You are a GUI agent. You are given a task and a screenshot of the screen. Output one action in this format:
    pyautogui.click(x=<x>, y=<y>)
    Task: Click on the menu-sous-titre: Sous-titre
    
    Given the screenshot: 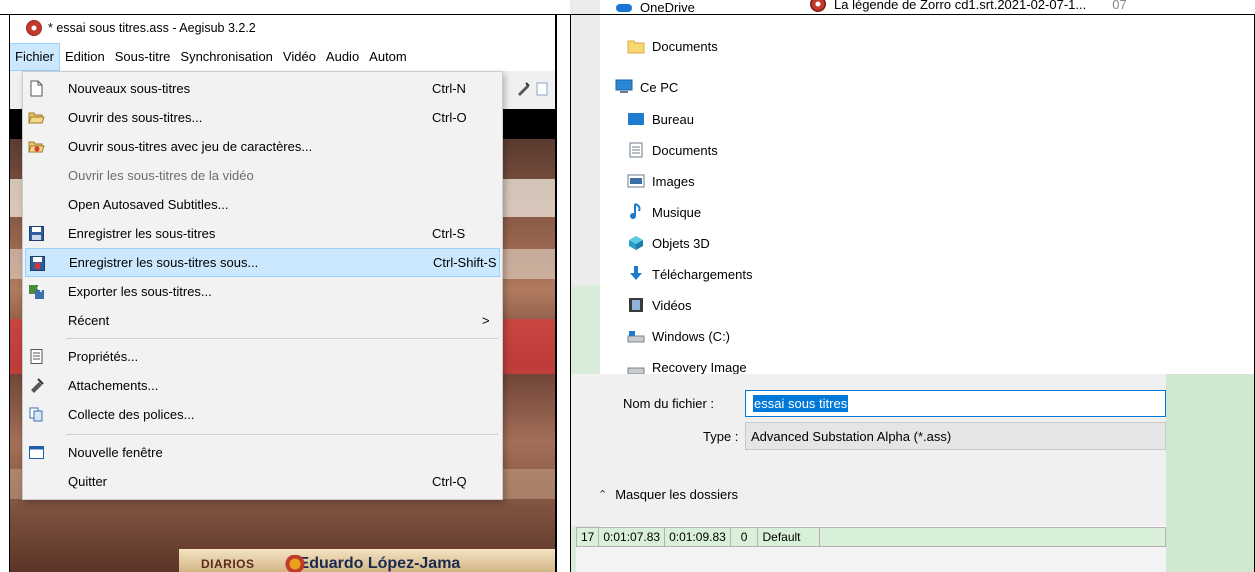 What is the action you would take?
    pyautogui.click(x=143, y=57)
    